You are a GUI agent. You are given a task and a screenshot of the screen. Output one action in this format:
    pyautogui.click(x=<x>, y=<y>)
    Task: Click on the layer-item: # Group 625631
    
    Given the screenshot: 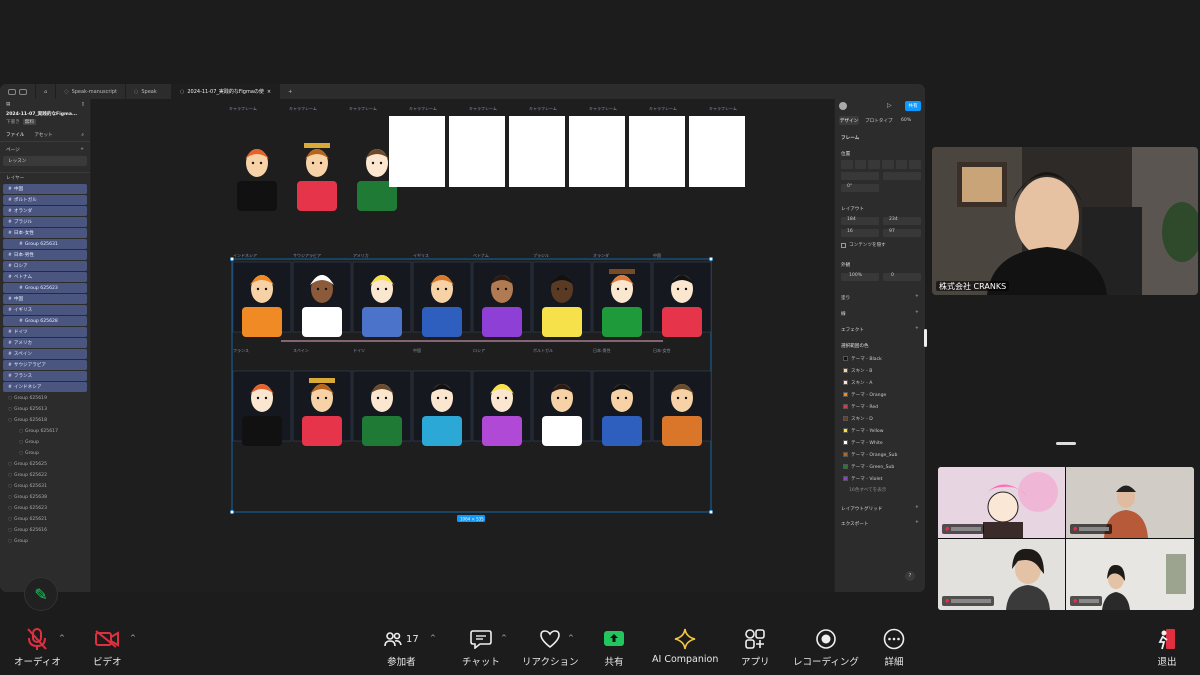 What is the action you would take?
    pyautogui.click(x=45, y=244)
    